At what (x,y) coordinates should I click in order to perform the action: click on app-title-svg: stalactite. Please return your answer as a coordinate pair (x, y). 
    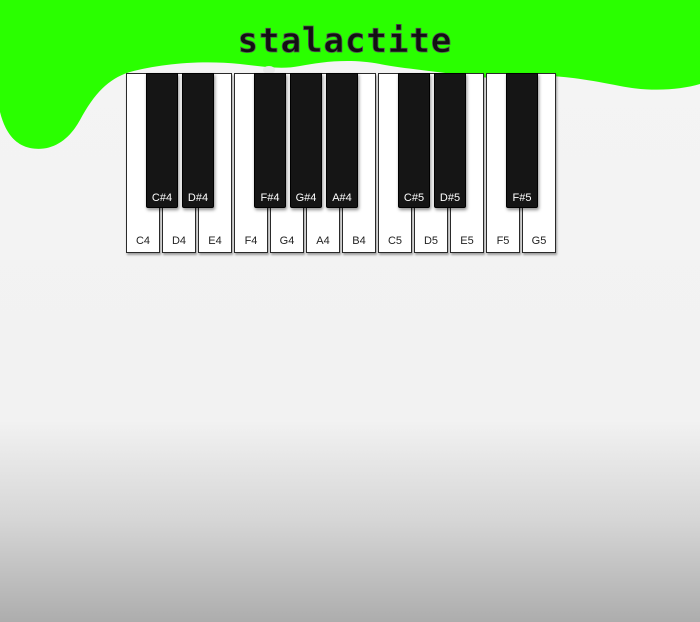
    Looking at the image, I should click on (345, 42).